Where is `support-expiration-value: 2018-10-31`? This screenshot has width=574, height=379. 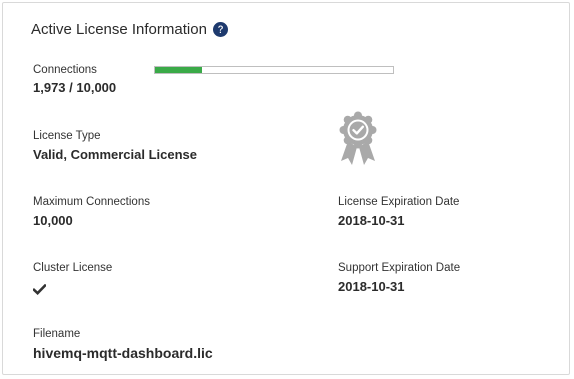
support-expiration-value: 2018-10-31 is located at coordinates (371, 286).